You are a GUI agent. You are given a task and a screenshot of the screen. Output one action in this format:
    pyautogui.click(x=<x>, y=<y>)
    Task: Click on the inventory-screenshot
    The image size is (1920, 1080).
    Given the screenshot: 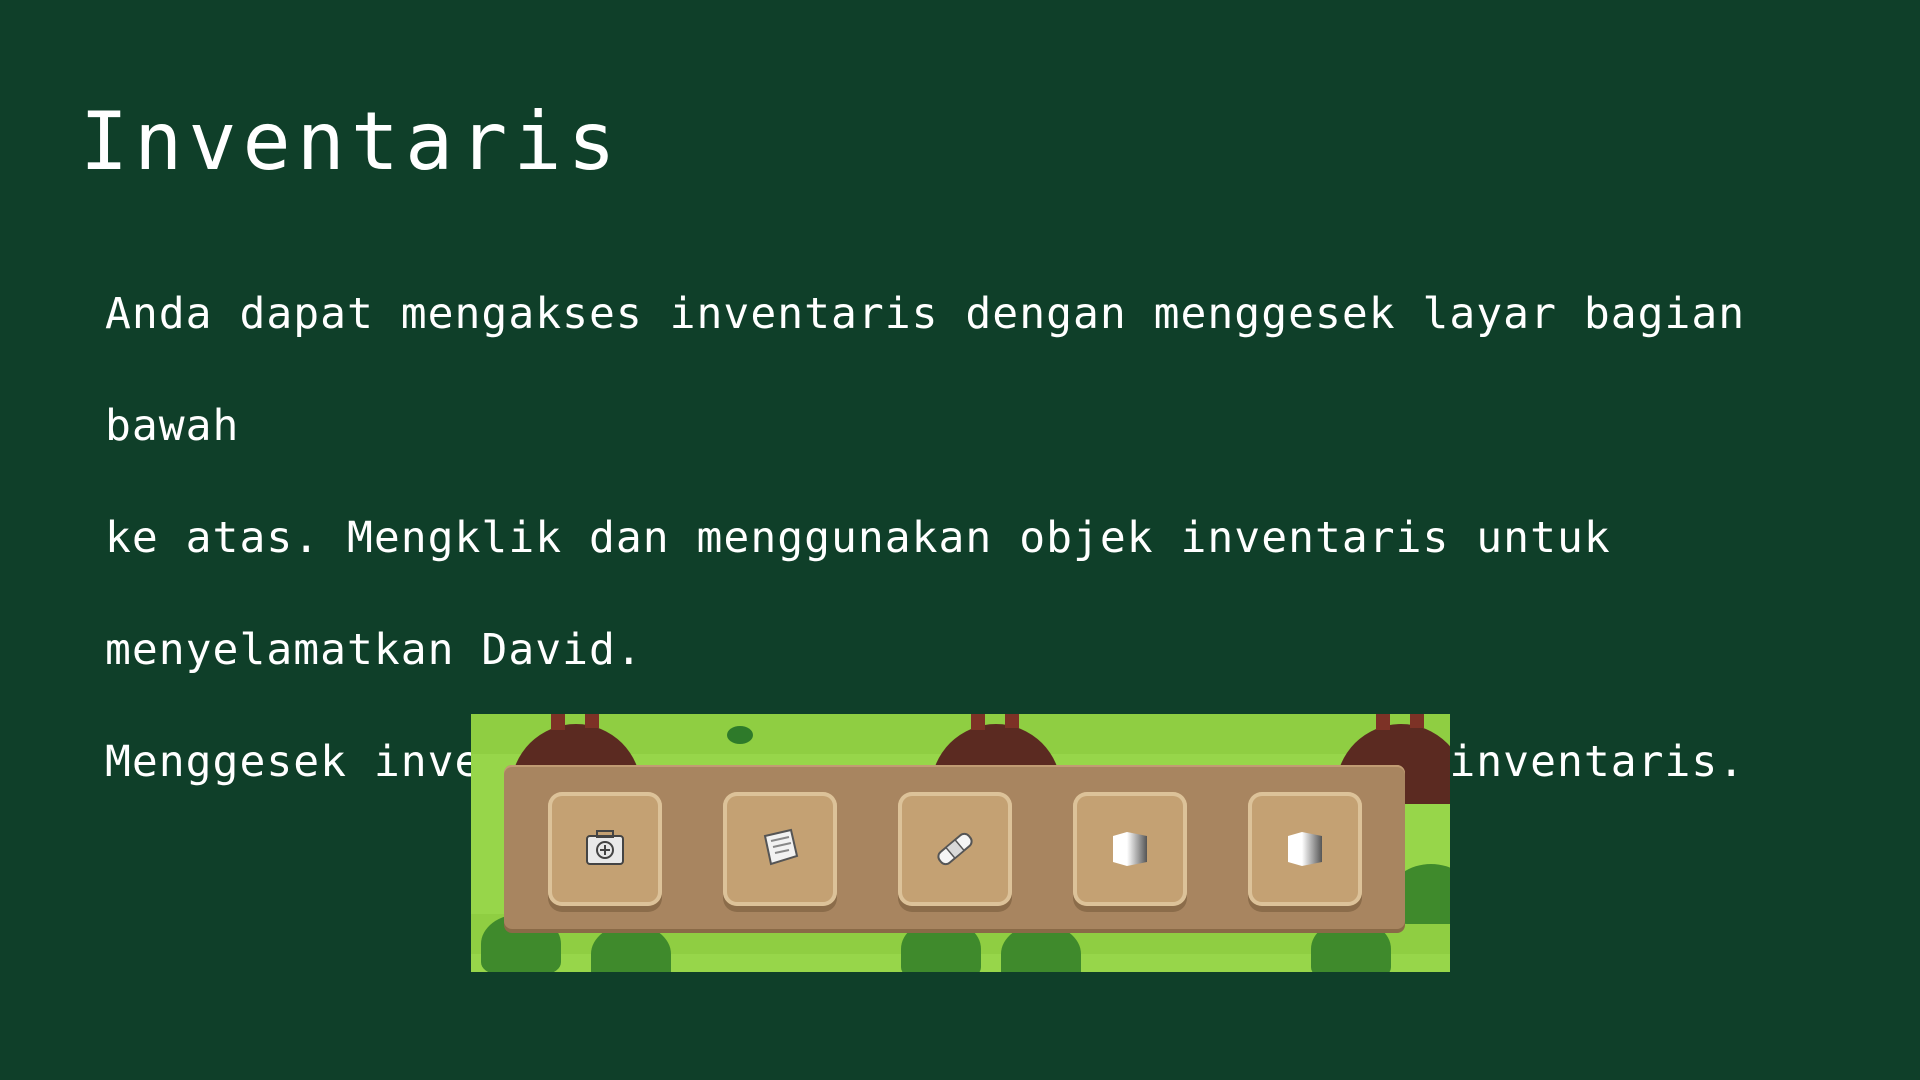 What is the action you would take?
    pyautogui.click(x=960, y=843)
    